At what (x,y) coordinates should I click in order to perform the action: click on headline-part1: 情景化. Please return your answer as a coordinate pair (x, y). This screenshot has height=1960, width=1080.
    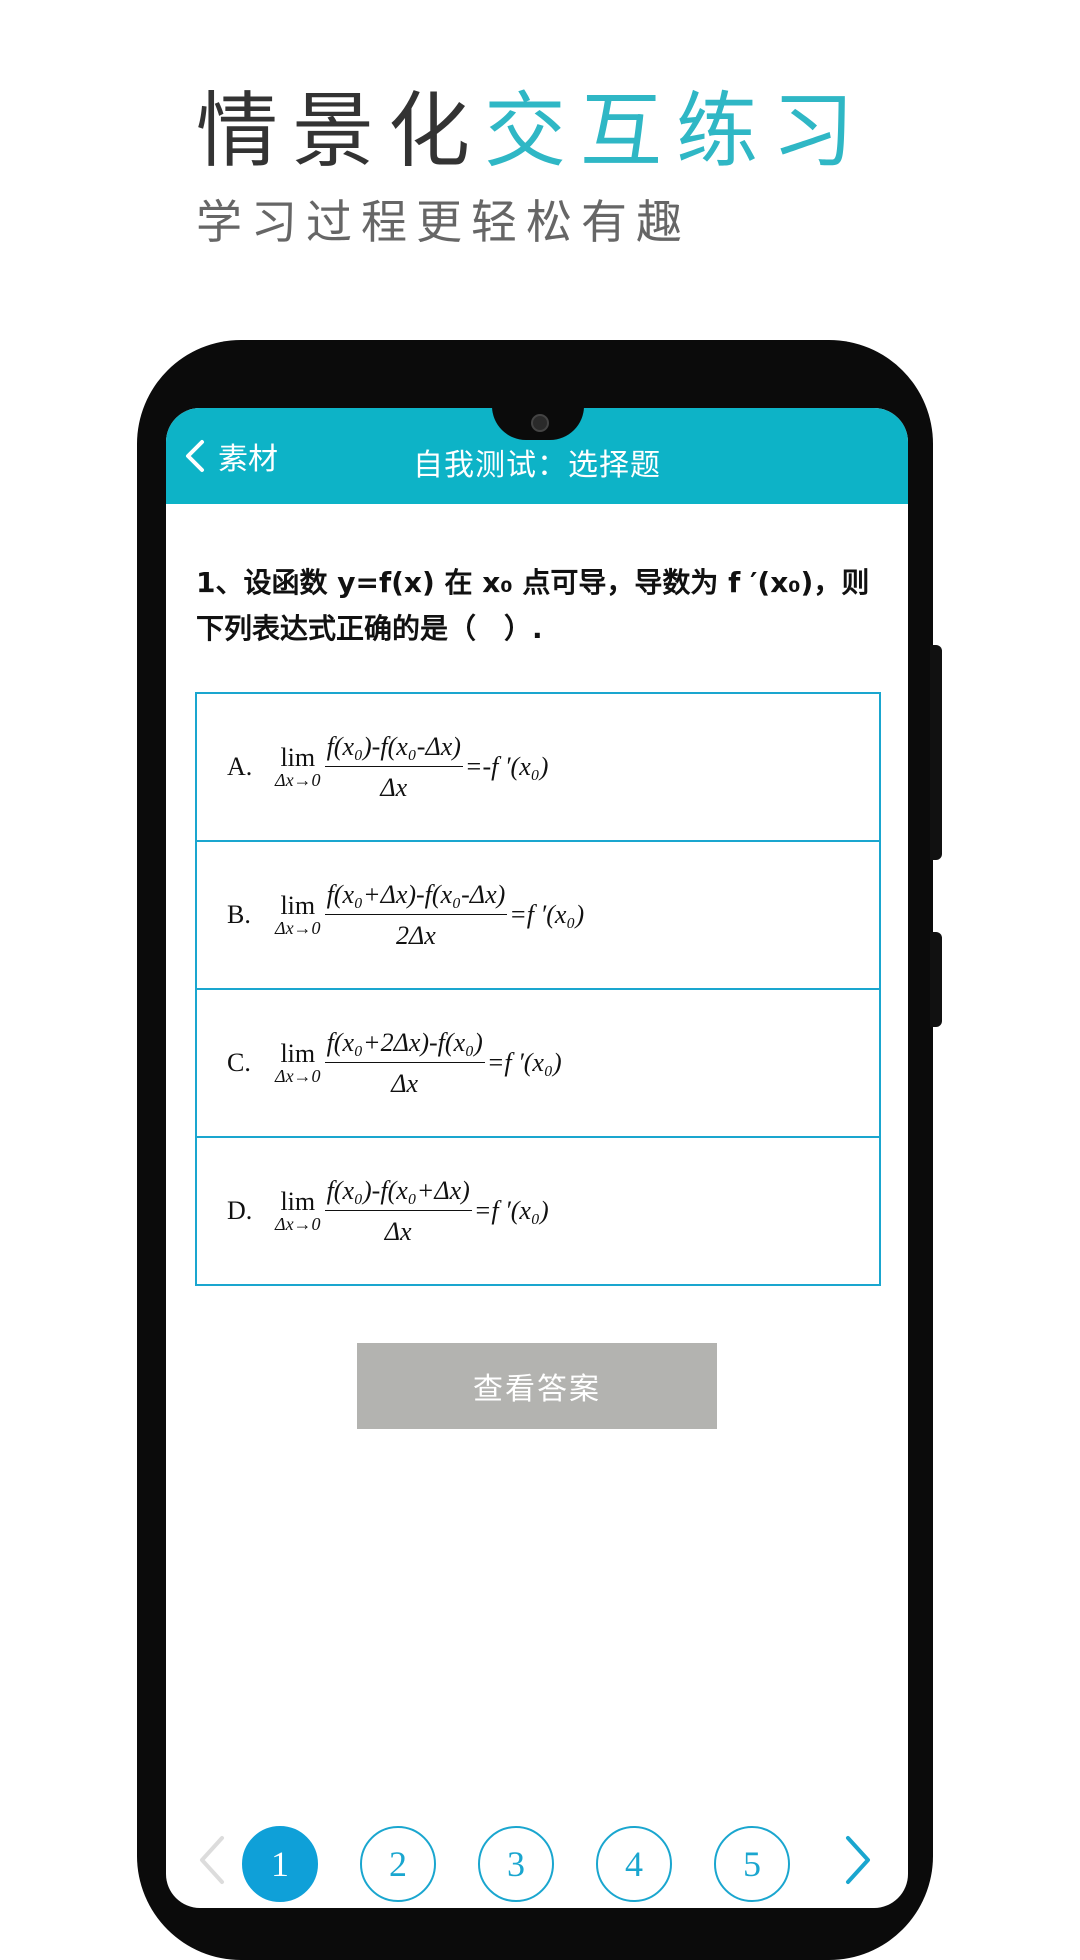
    Looking at the image, I should click on (340, 131).